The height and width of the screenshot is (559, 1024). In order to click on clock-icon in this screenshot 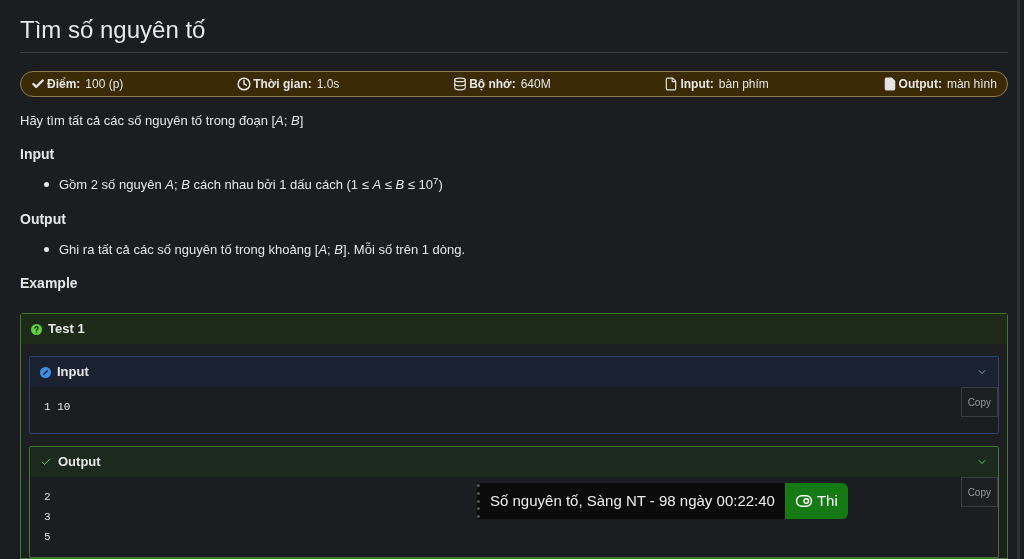, I will do `click(244, 83)`.